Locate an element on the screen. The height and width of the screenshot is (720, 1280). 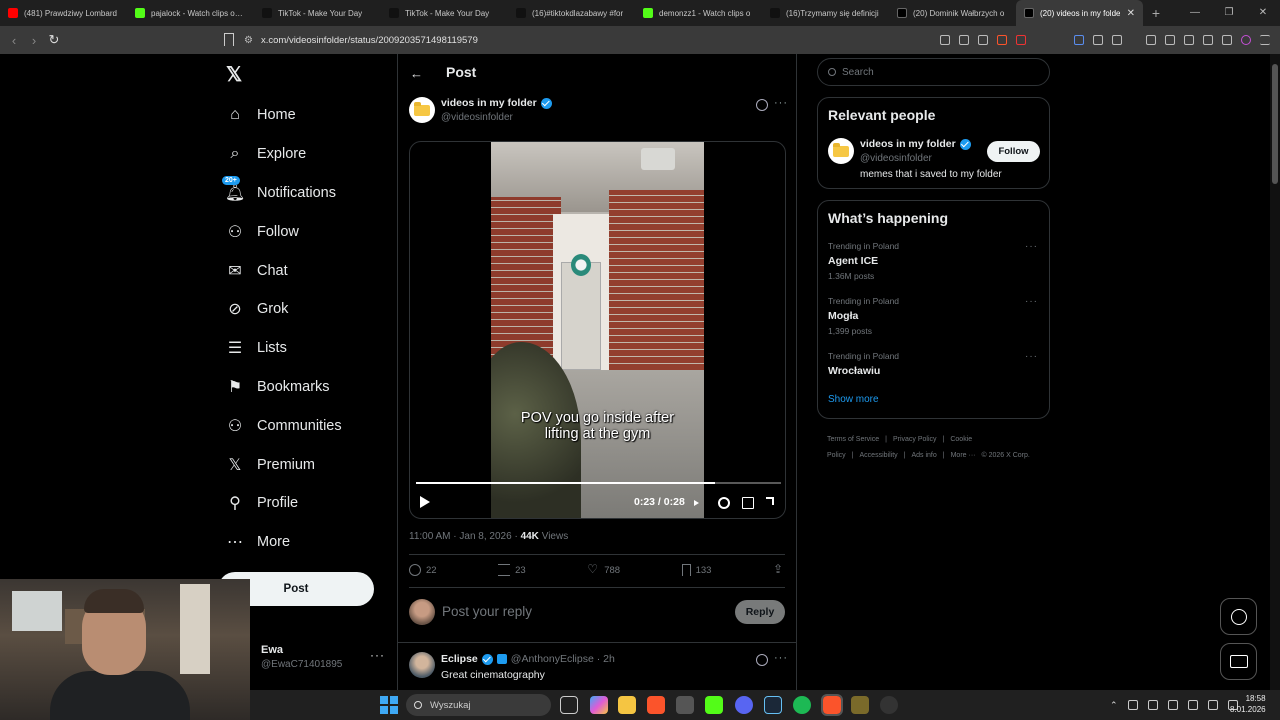
extensions-puzzle-icon is located at coordinates (1098, 40).